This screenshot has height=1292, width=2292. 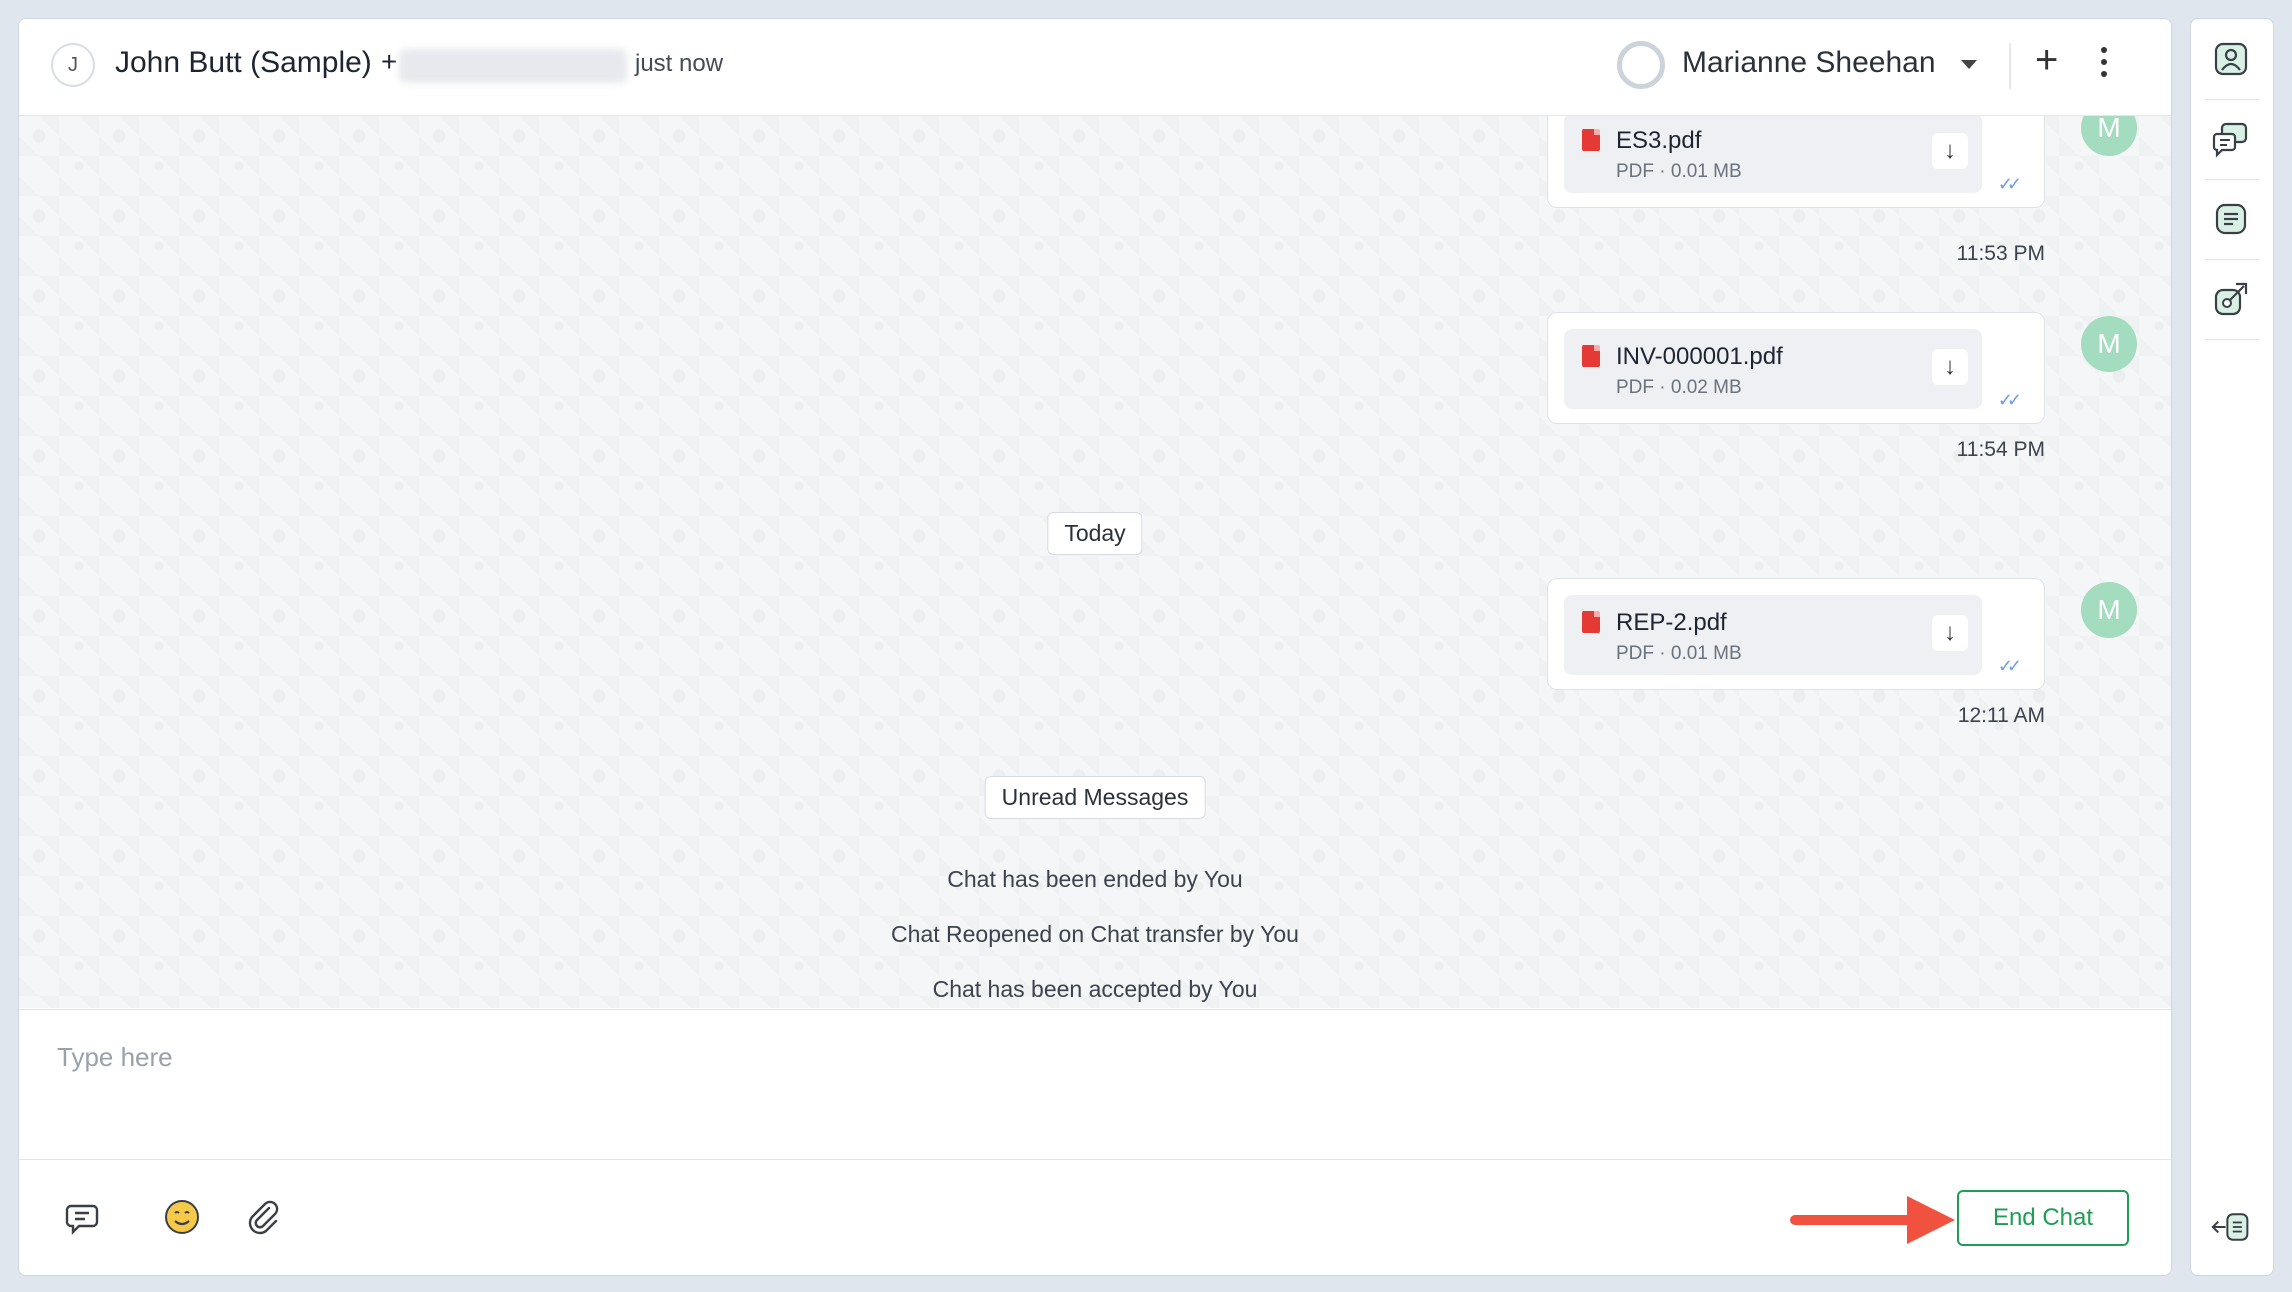 I want to click on file-message: ES3.pdf PDF · 0.01 MB ↓ ✓✓, so click(x=1796, y=162).